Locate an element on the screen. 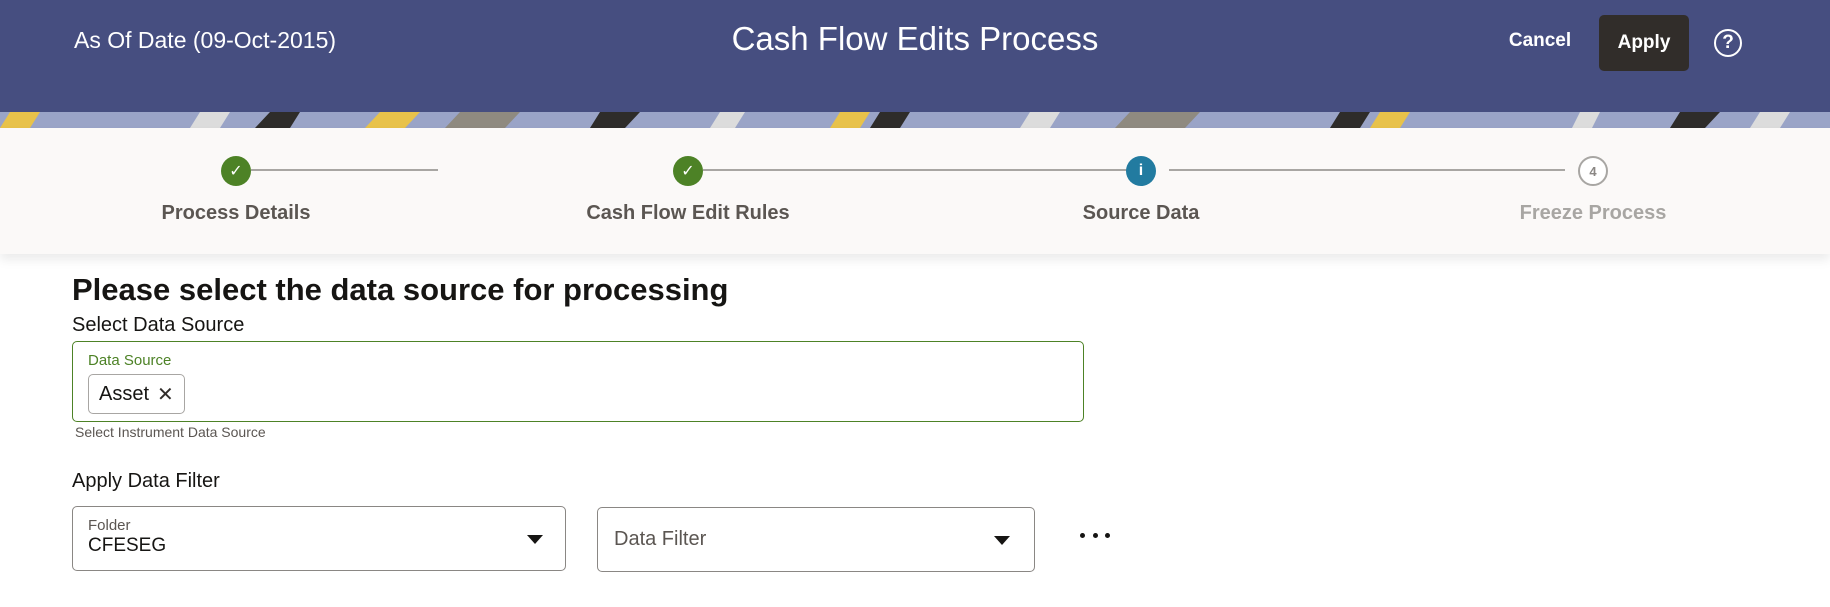 This screenshot has height=607, width=1830. banner-pattern is located at coordinates (915, 120).